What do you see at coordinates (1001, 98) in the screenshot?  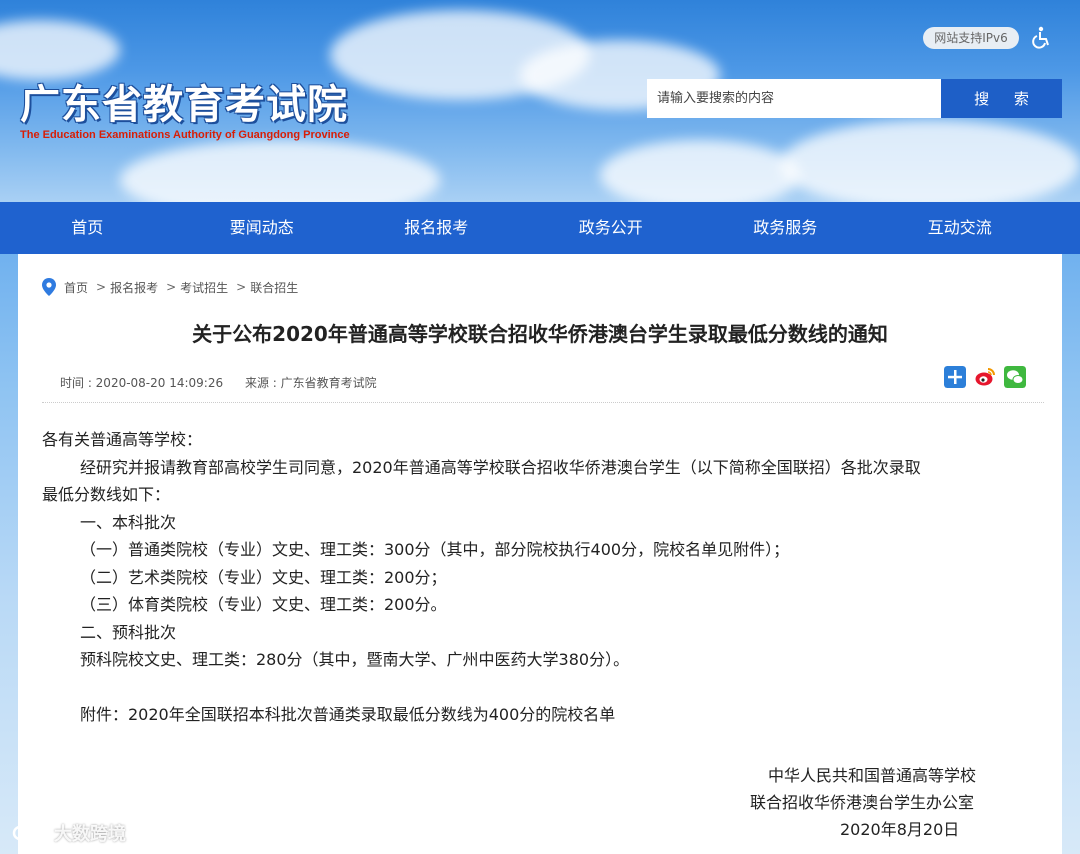 I see `search-button: 搜 索` at bounding box center [1001, 98].